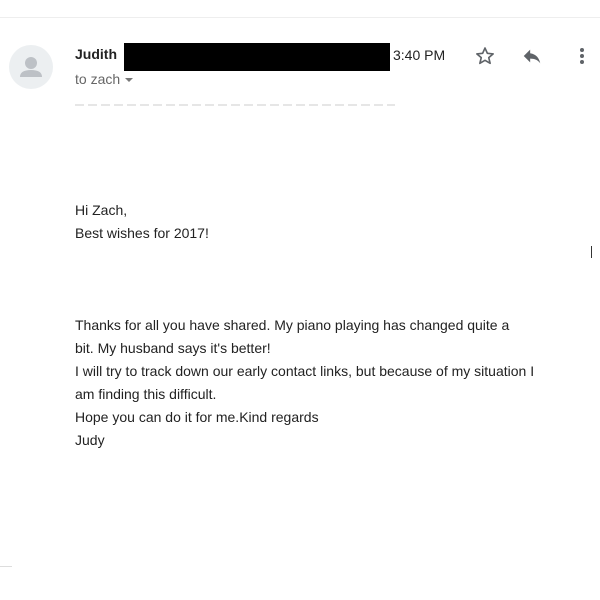 This screenshot has height=600, width=600. I want to click on reply-button, so click(532, 56).